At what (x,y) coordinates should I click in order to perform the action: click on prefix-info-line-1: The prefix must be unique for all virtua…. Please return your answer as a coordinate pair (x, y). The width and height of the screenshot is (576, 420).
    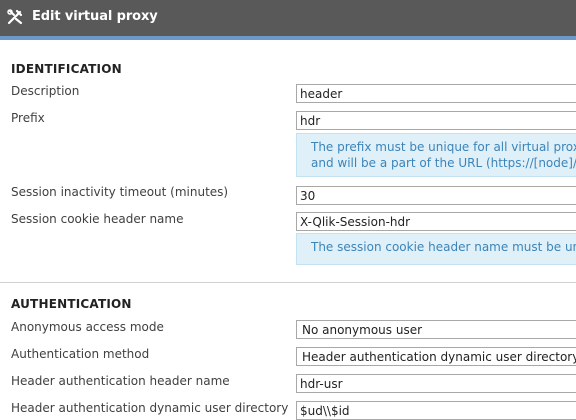
    Looking at the image, I should click on (443, 147).